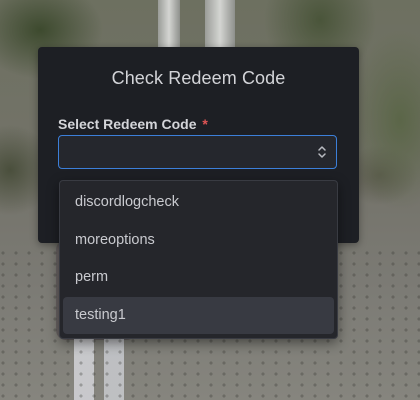 Image resolution: width=420 pixels, height=400 pixels. I want to click on required-mark: *, so click(205, 124).